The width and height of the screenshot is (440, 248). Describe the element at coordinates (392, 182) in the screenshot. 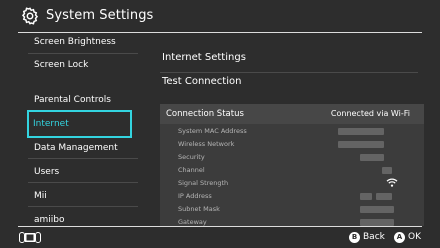

I see `wifi-signal-icon` at that location.